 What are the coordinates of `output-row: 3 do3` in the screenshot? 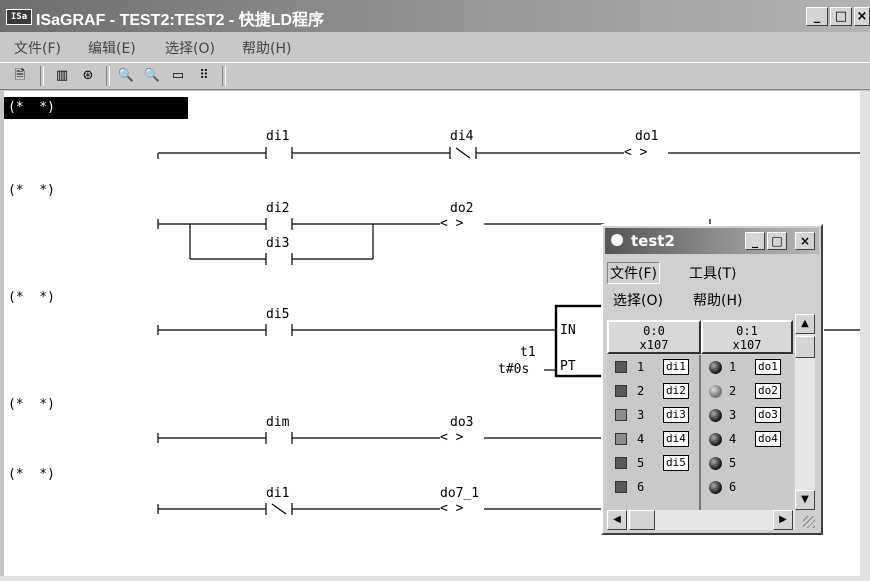 It's located at (747, 416).